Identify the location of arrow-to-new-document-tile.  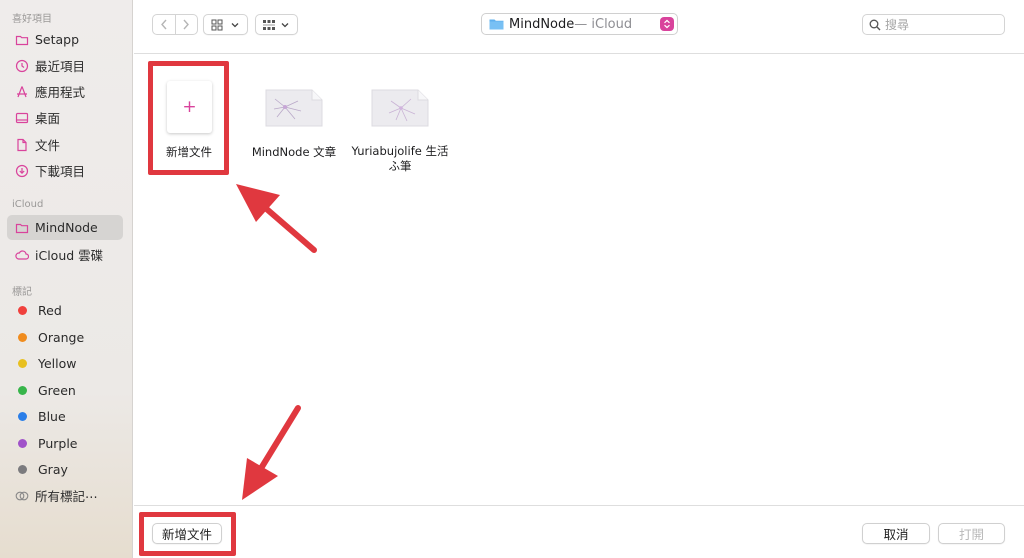
(276, 218).